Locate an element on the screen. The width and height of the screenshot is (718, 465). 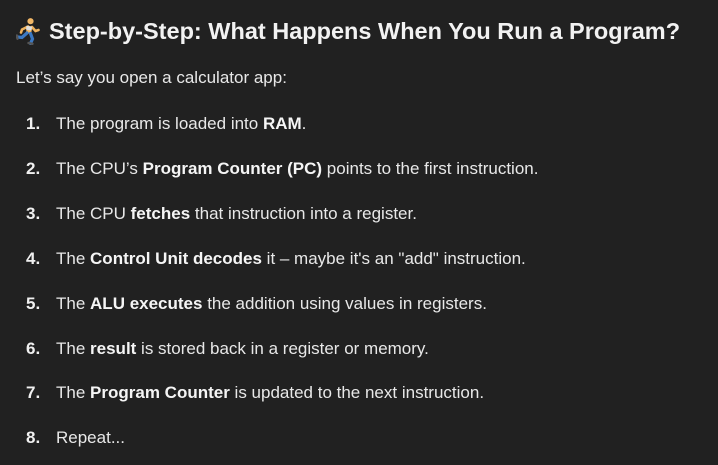
step-keyword: fetches is located at coordinates (160, 213).